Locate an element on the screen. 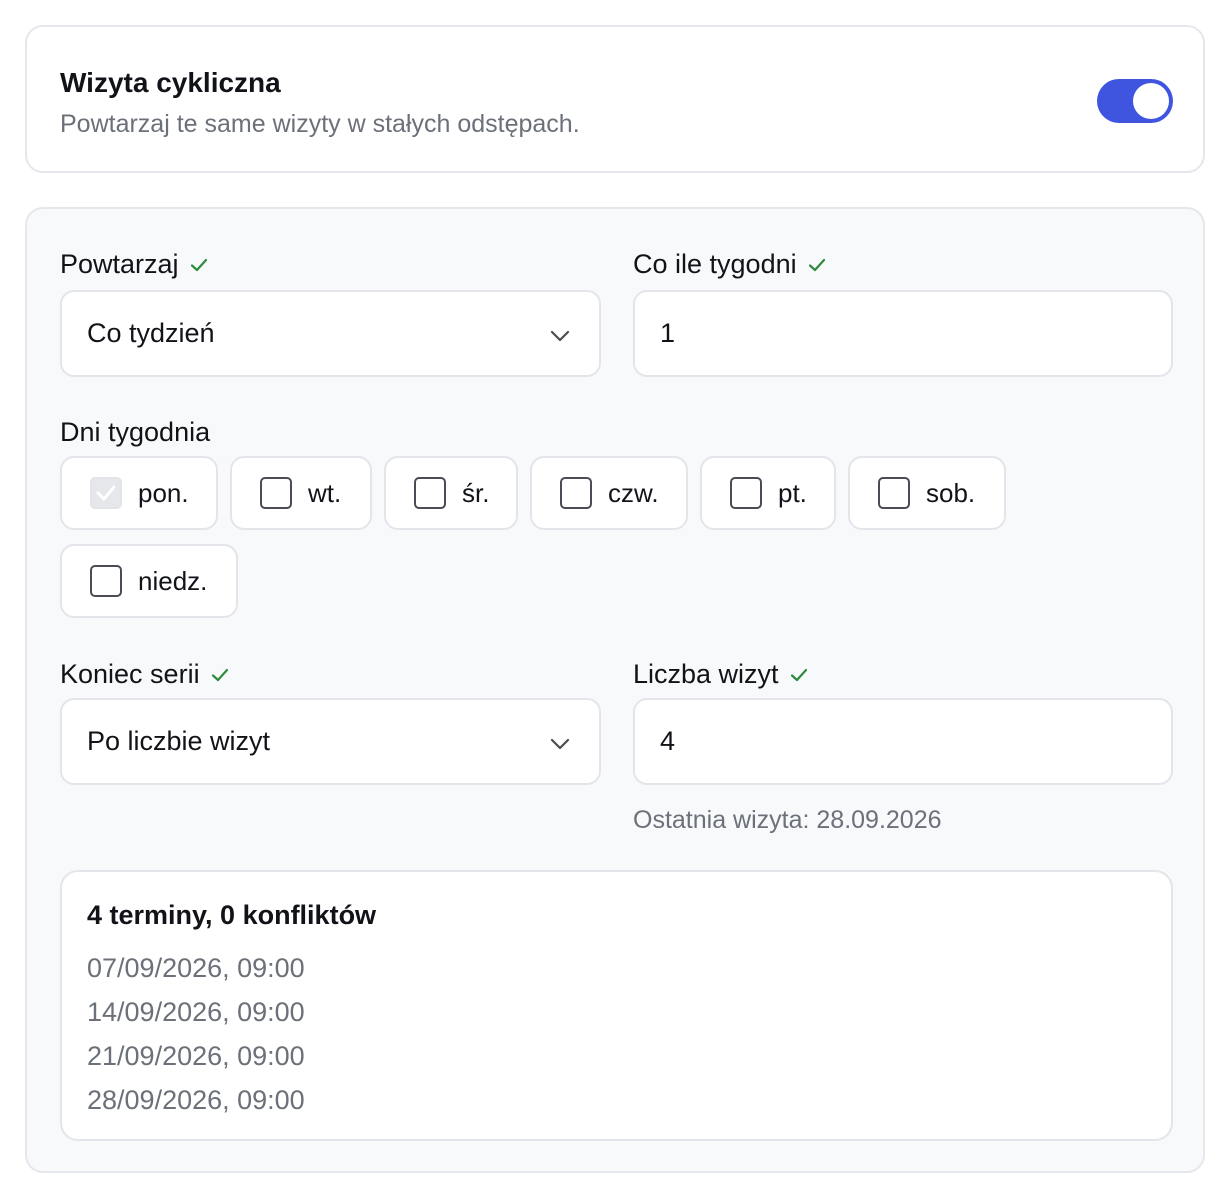 The image size is (1230, 1198). last-visit-hint: Ostatnia wizyta: 28.09.2026 is located at coordinates (787, 820).